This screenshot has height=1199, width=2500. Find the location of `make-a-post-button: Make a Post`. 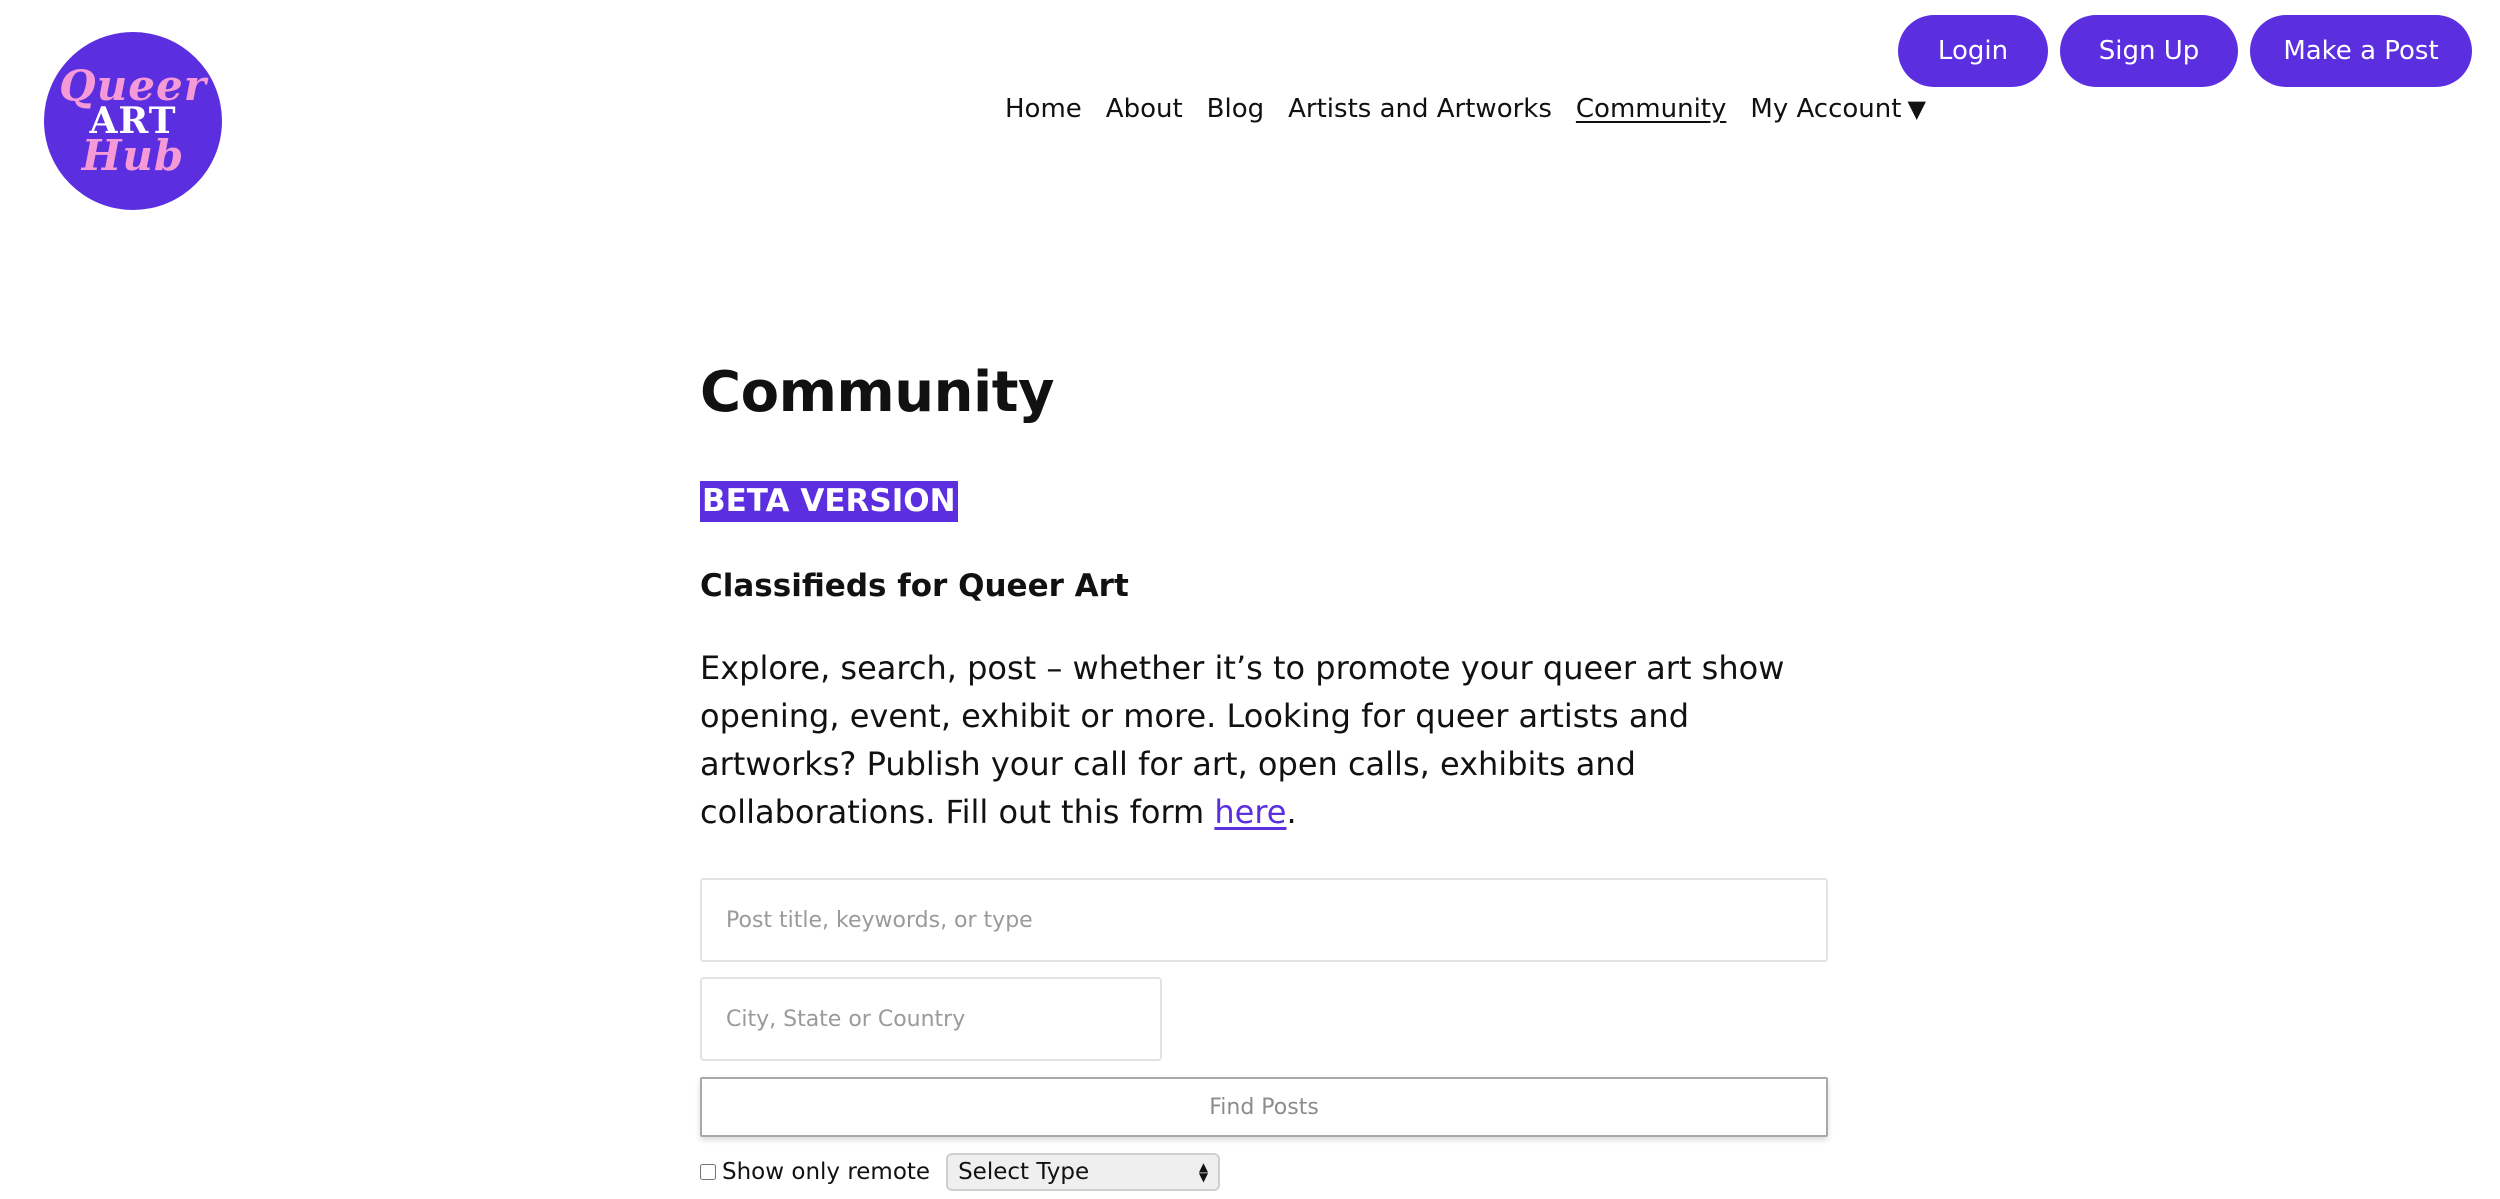

make-a-post-button: Make a Post is located at coordinates (2361, 51).